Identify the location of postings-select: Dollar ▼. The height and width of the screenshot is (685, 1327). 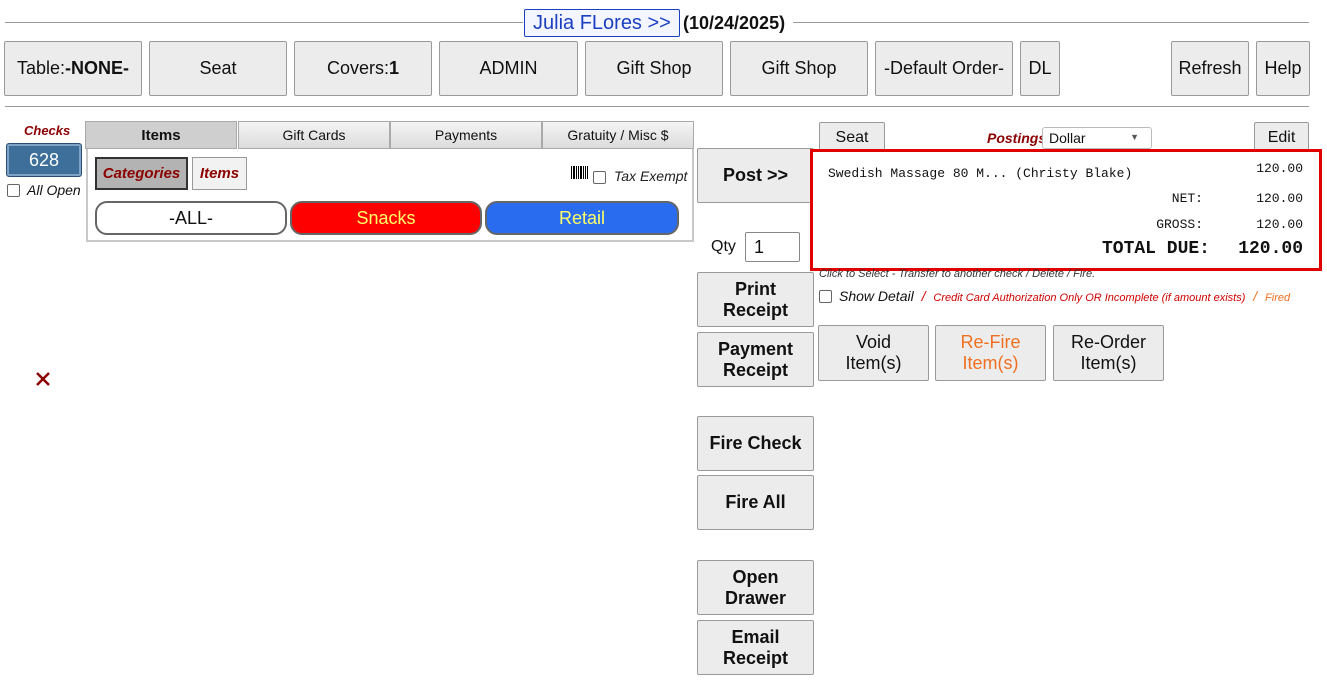
(1097, 138).